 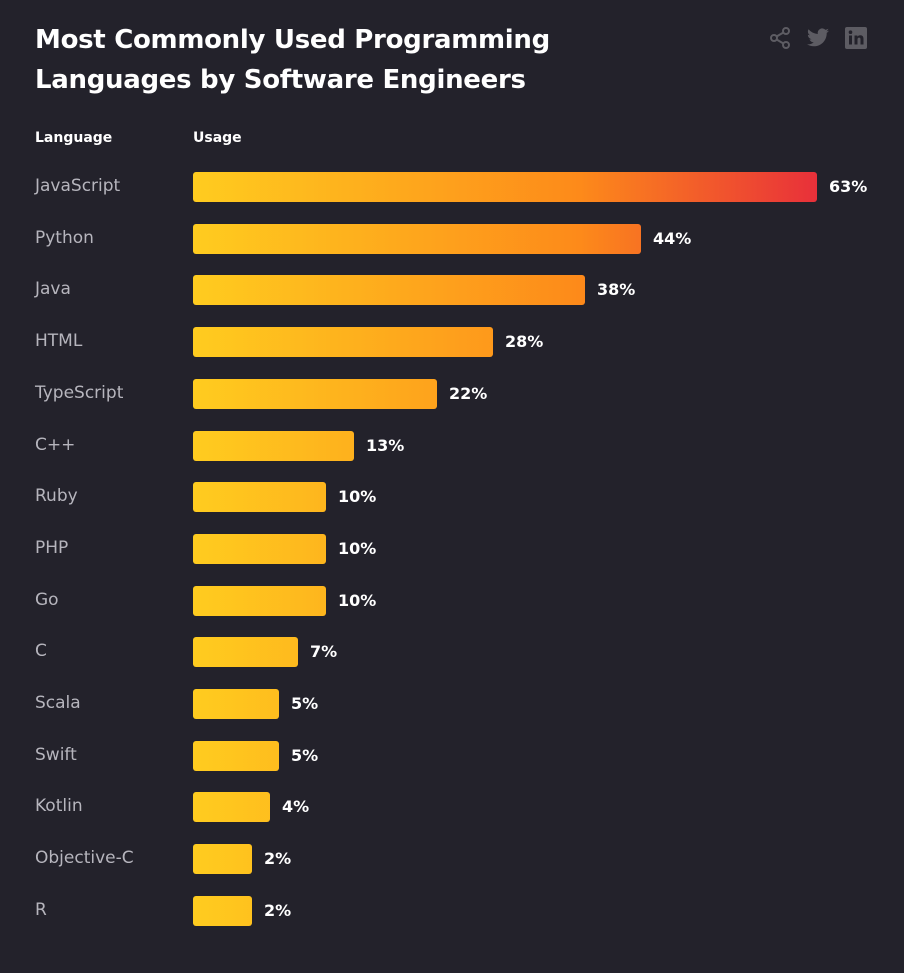 What do you see at coordinates (452, 652) in the screenshot?
I see `bar-row: C 7%` at bounding box center [452, 652].